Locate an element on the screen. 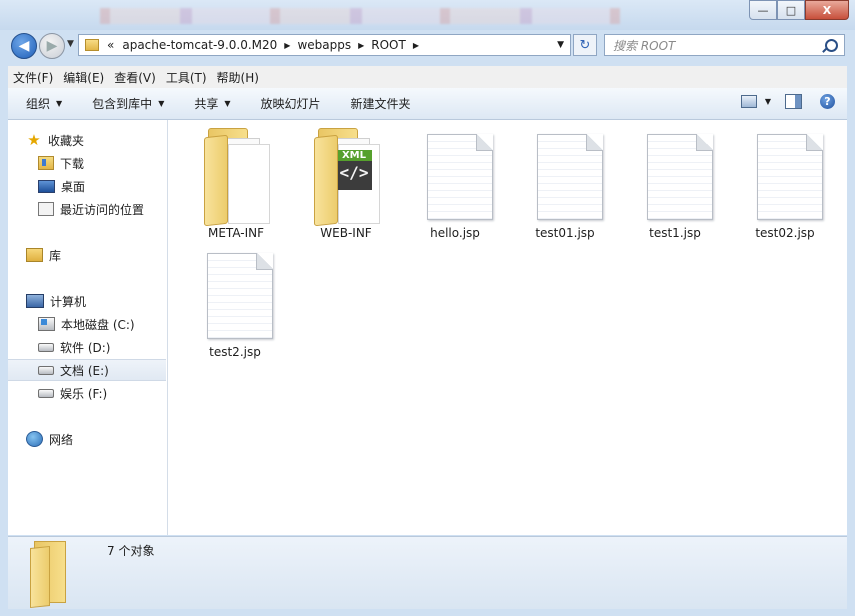 The image size is (855, 616). nav-libraries: 库 is located at coordinates (96, 255).